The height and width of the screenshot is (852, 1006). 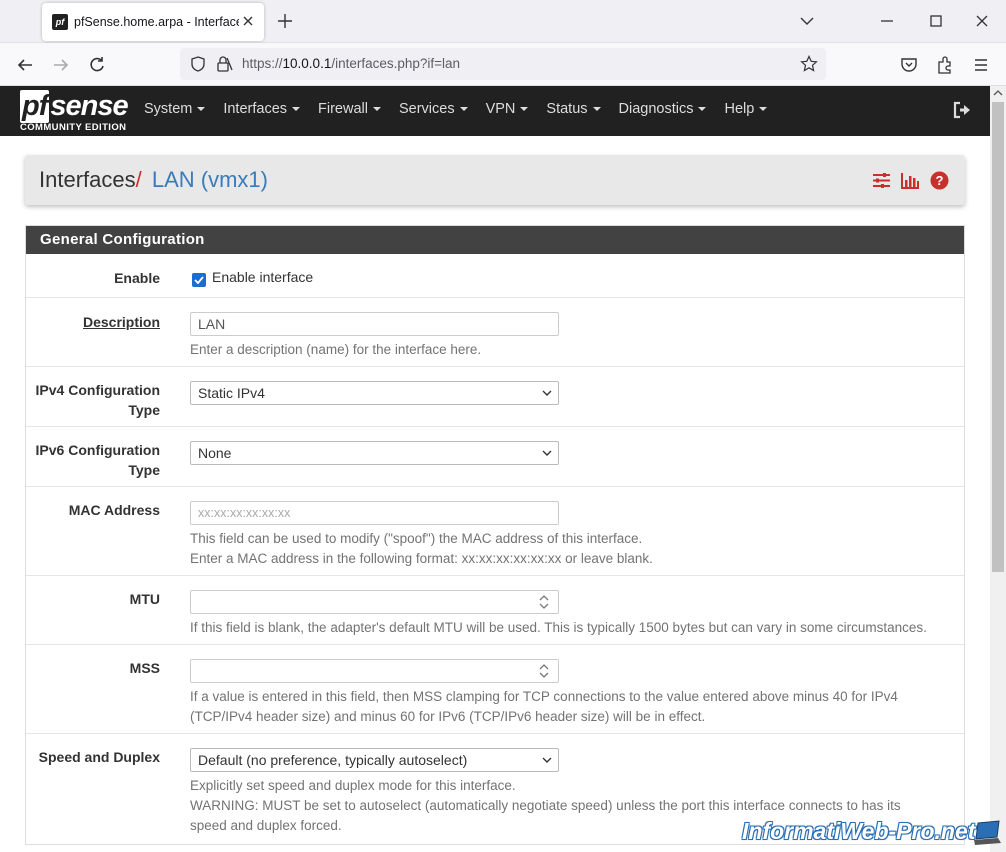 What do you see at coordinates (374, 324) in the screenshot?
I see `description-input: LAN` at bounding box center [374, 324].